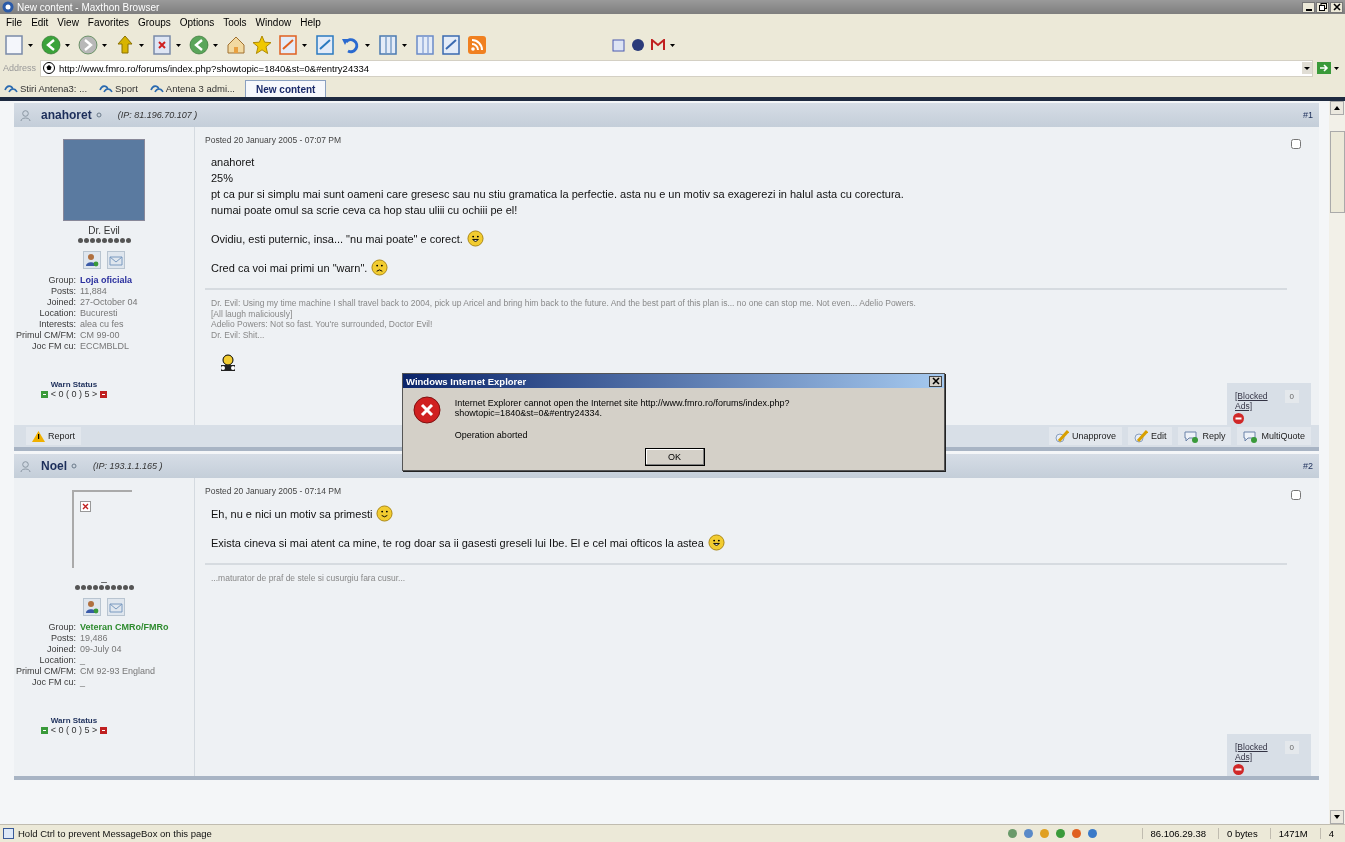 The height and width of the screenshot is (842, 1345). What do you see at coordinates (63, 638) in the screenshot?
I see `profile-label: Posts:` at bounding box center [63, 638].